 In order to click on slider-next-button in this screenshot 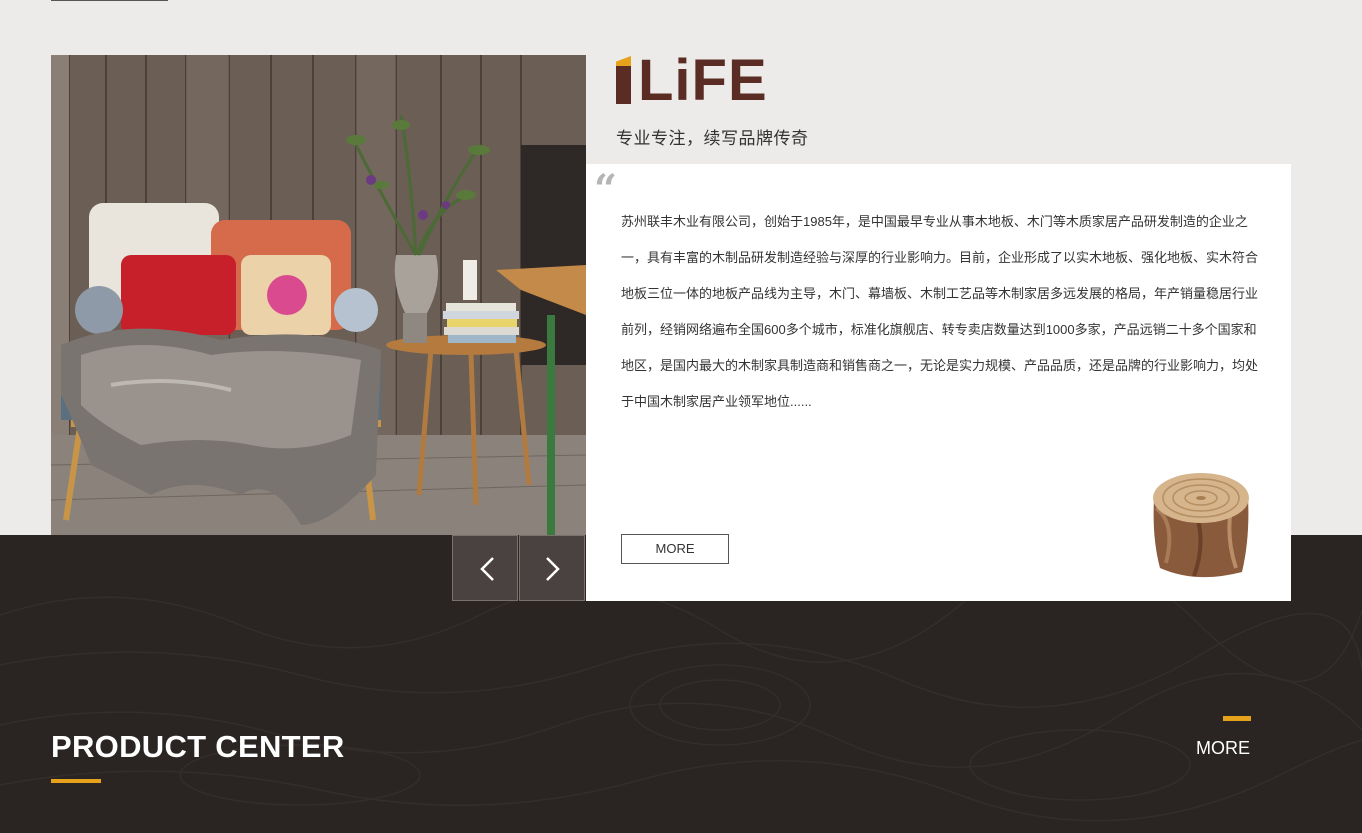, I will do `click(552, 568)`.